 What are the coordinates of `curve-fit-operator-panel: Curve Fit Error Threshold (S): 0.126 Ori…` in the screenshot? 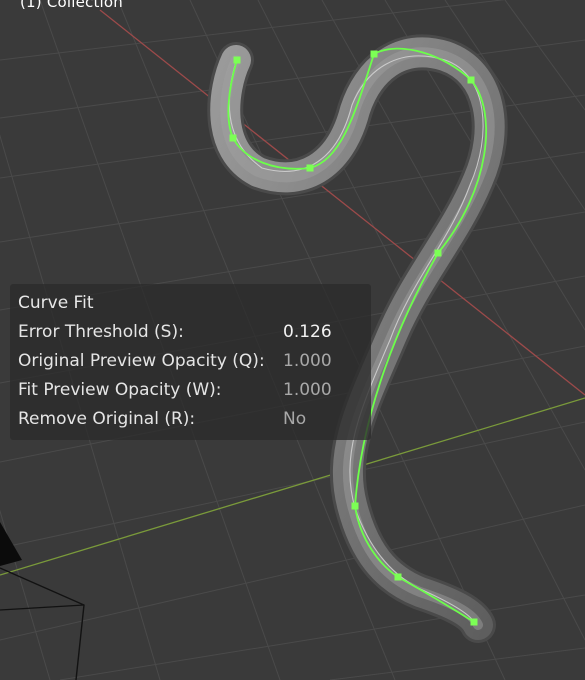 It's located at (190, 362).